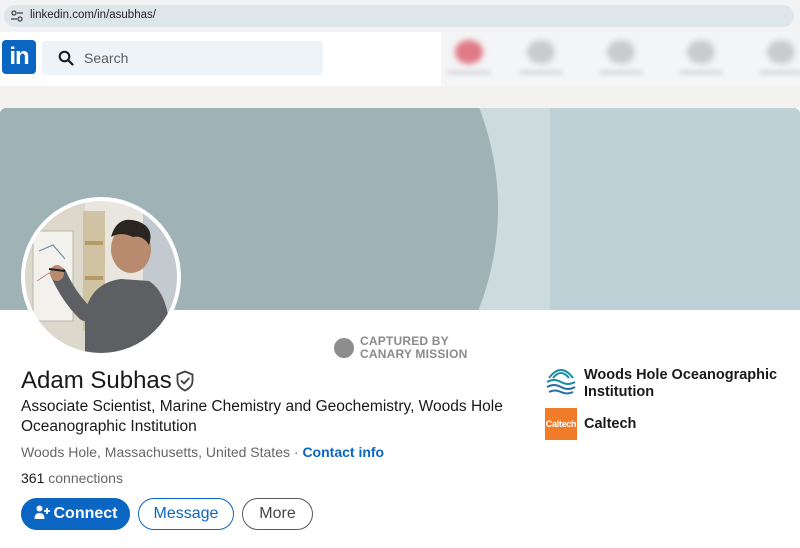 The image size is (800, 548). What do you see at coordinates (155, 452) in the screenshot?
I see `profile-location: Woods Hole, Massachusetts, United States` at bounding box center [155, 452].